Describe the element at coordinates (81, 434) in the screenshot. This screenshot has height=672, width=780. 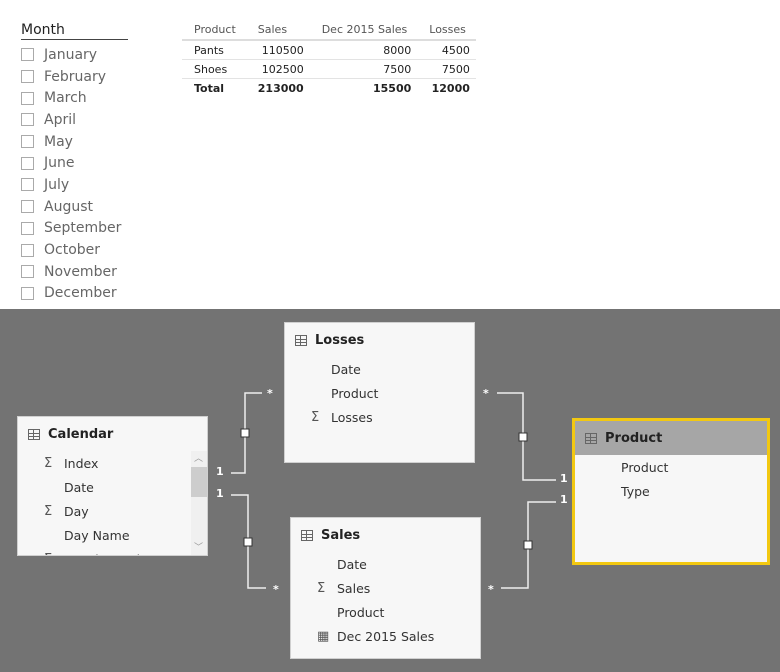
I see `table-title: Calendar` at that location.